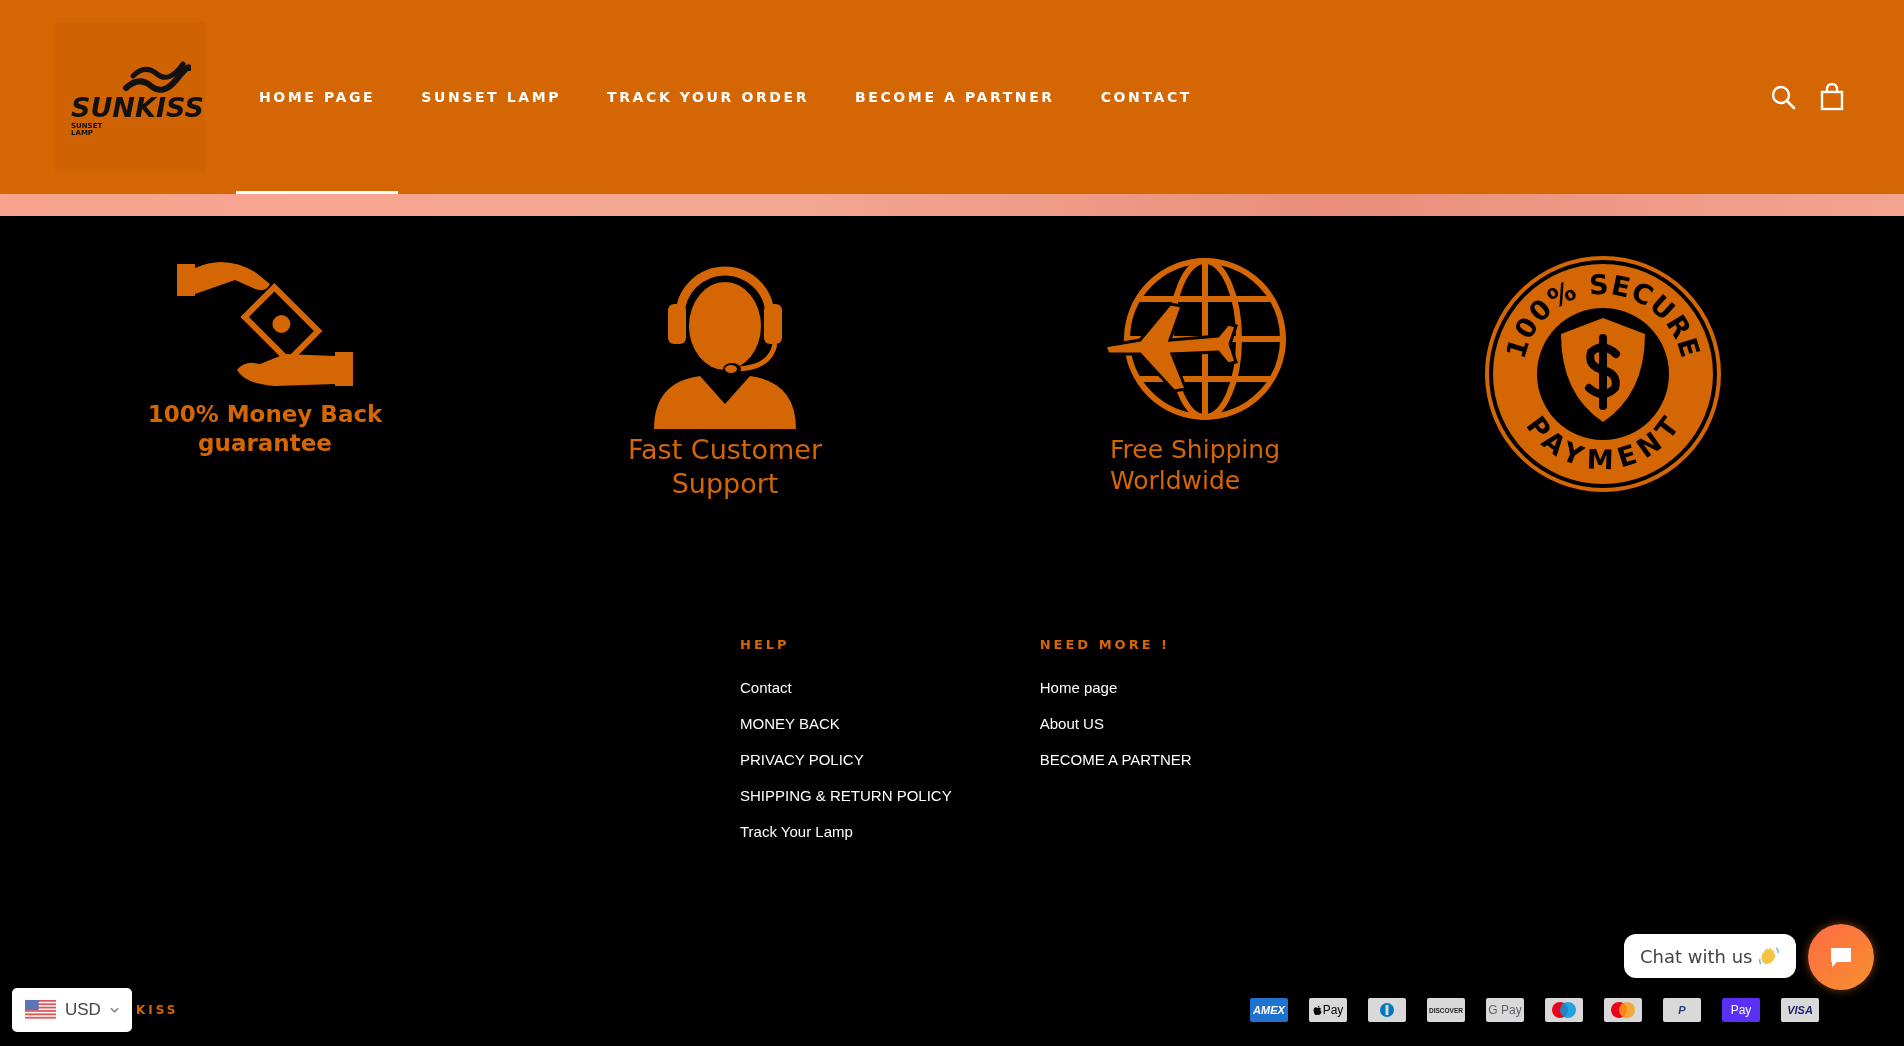  I want to click on feature-caption: 100% Money Back guarantee, so click(265, 429).